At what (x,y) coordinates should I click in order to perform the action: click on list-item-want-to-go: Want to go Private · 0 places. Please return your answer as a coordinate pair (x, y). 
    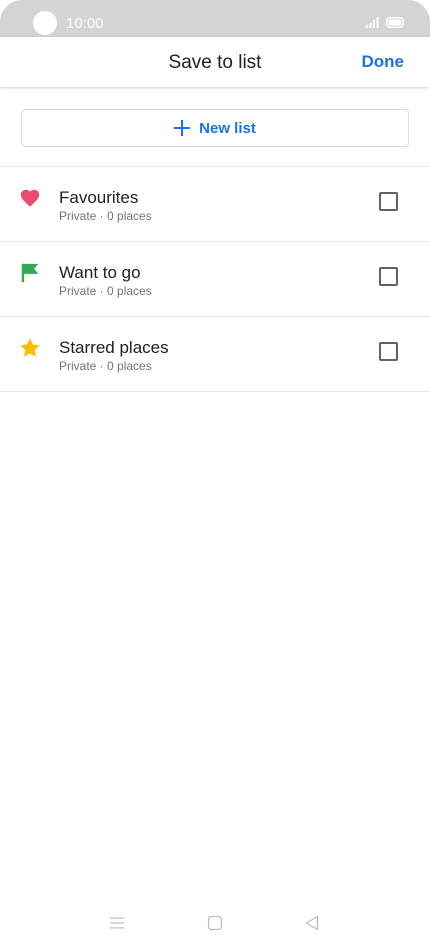
    Looking at the image, I should click on (215, 279).